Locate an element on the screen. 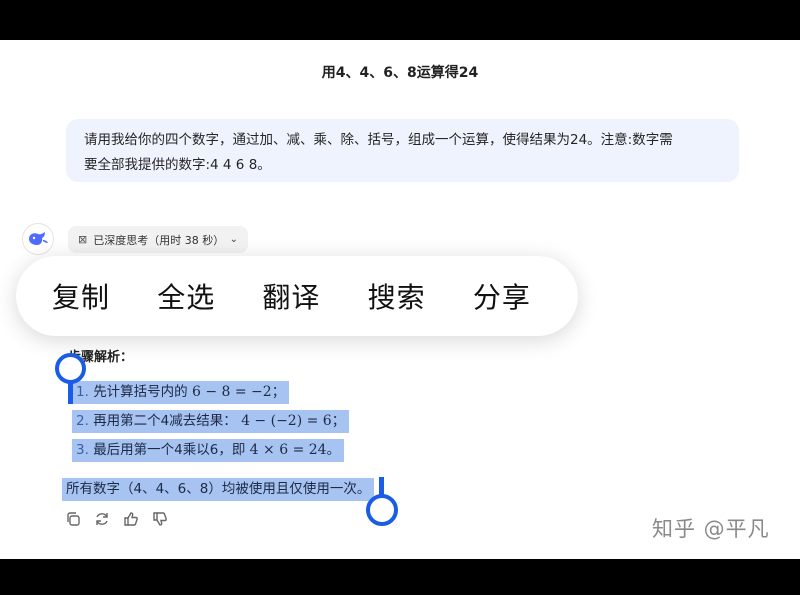 Image resolution: width=800 pixels, height=595 pixels. step-item: 3. 最后用第一个4乘以6，即 4 × 6 = 24。 is located at coordinates (208, 450).